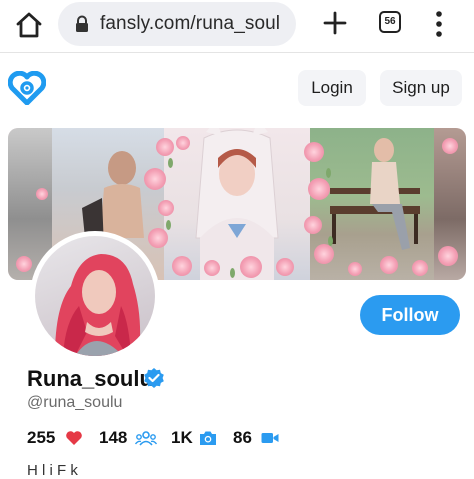  Describe the element at coordinates (29, 25) in the screenshot. I see `home-icon` at that location.